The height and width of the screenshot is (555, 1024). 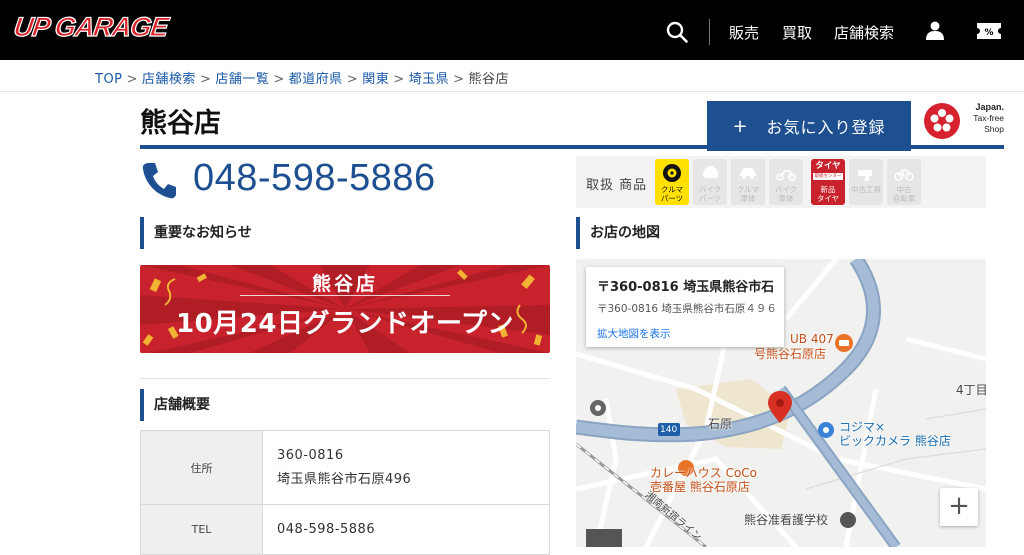 What do you see at coordinates (242, 79) in the screenshot?
I see `breadcrumb-store-list: 店舗一覧` at bounding box center [242, 79].